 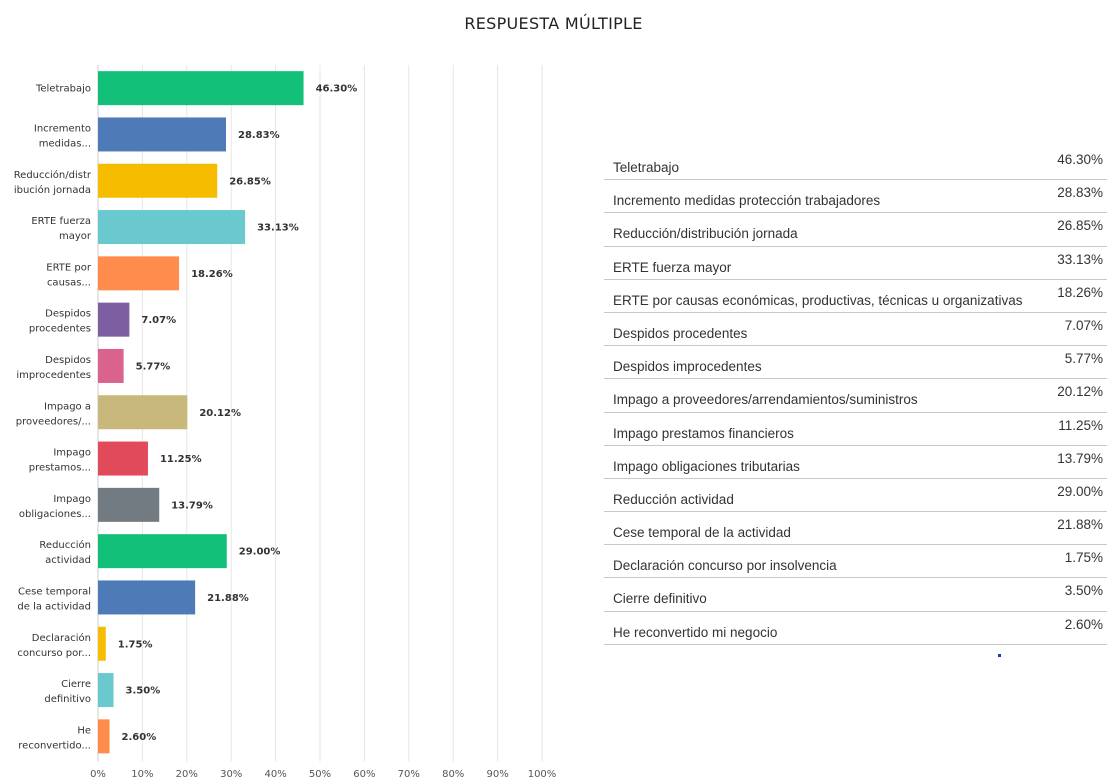 I want to click on value-label: 26.85%, so click(x=250, y=181).